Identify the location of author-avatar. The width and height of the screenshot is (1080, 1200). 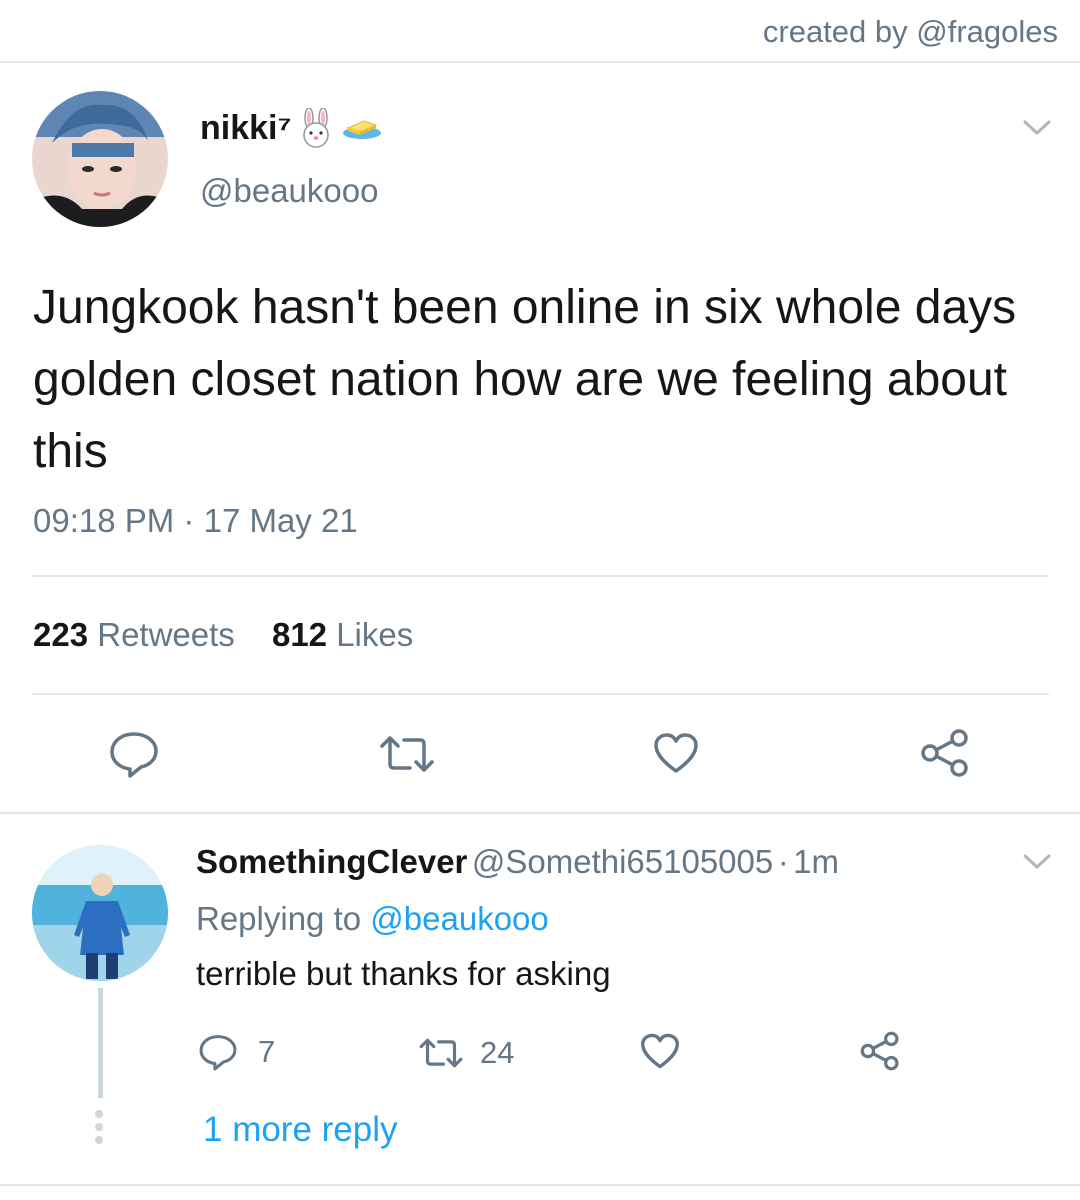
(100, 159).